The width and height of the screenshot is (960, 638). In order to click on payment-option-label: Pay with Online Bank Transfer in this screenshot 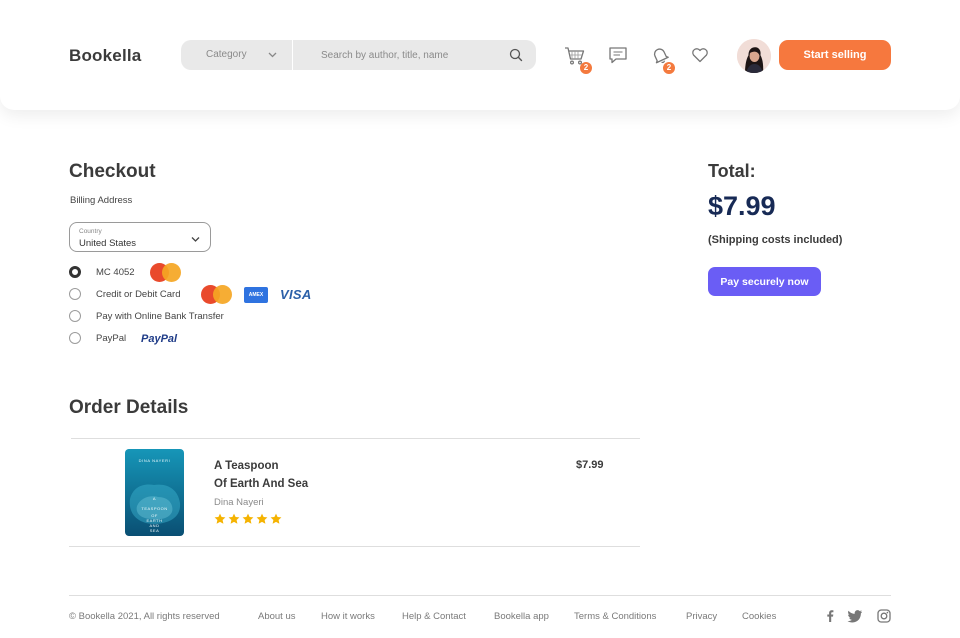, I will do `click(160, 316)`.